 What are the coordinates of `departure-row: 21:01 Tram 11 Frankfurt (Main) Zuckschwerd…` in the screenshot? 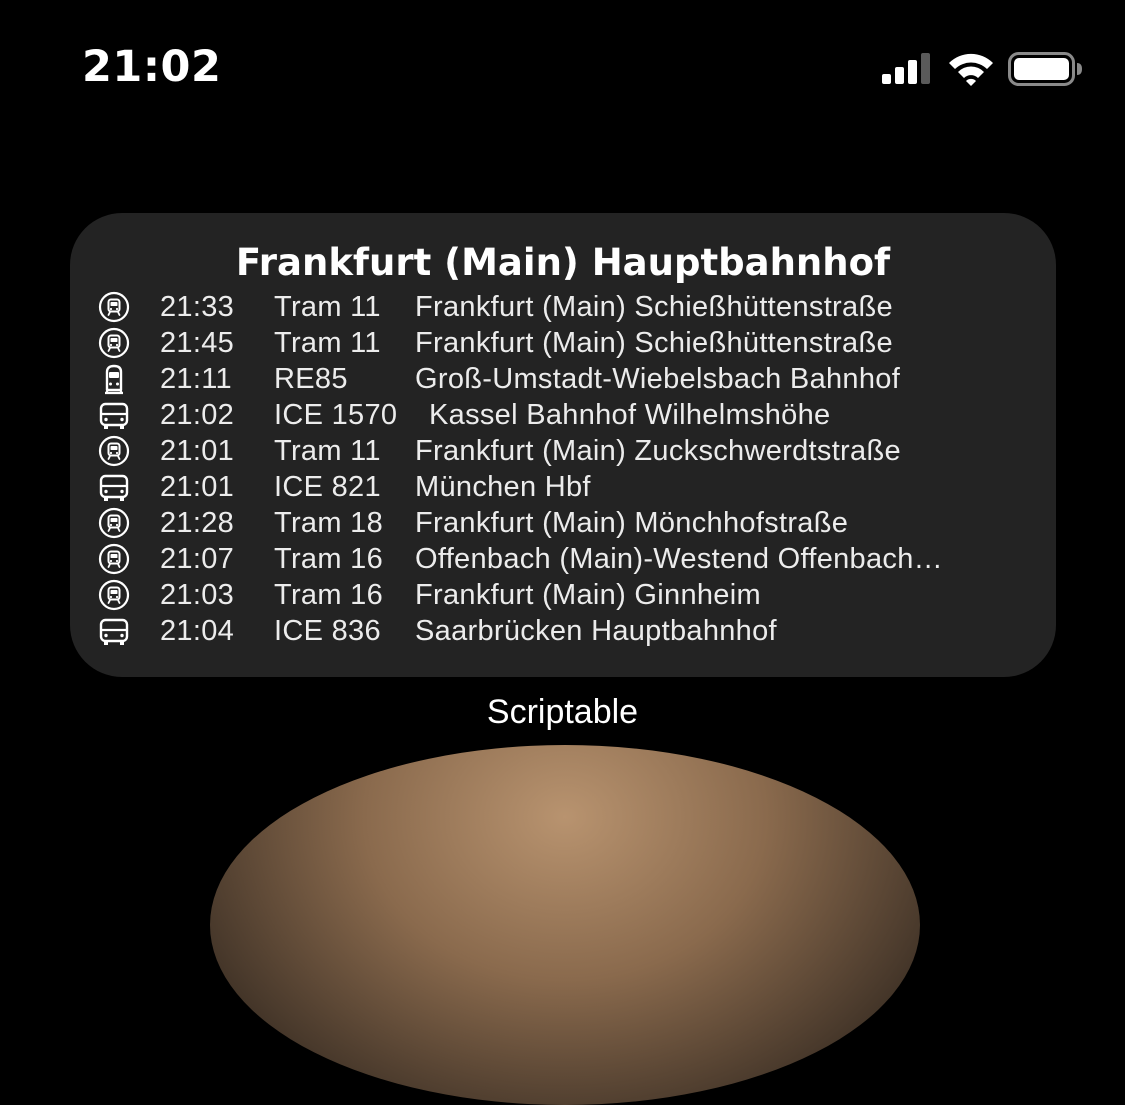 It's located at (563, 451).